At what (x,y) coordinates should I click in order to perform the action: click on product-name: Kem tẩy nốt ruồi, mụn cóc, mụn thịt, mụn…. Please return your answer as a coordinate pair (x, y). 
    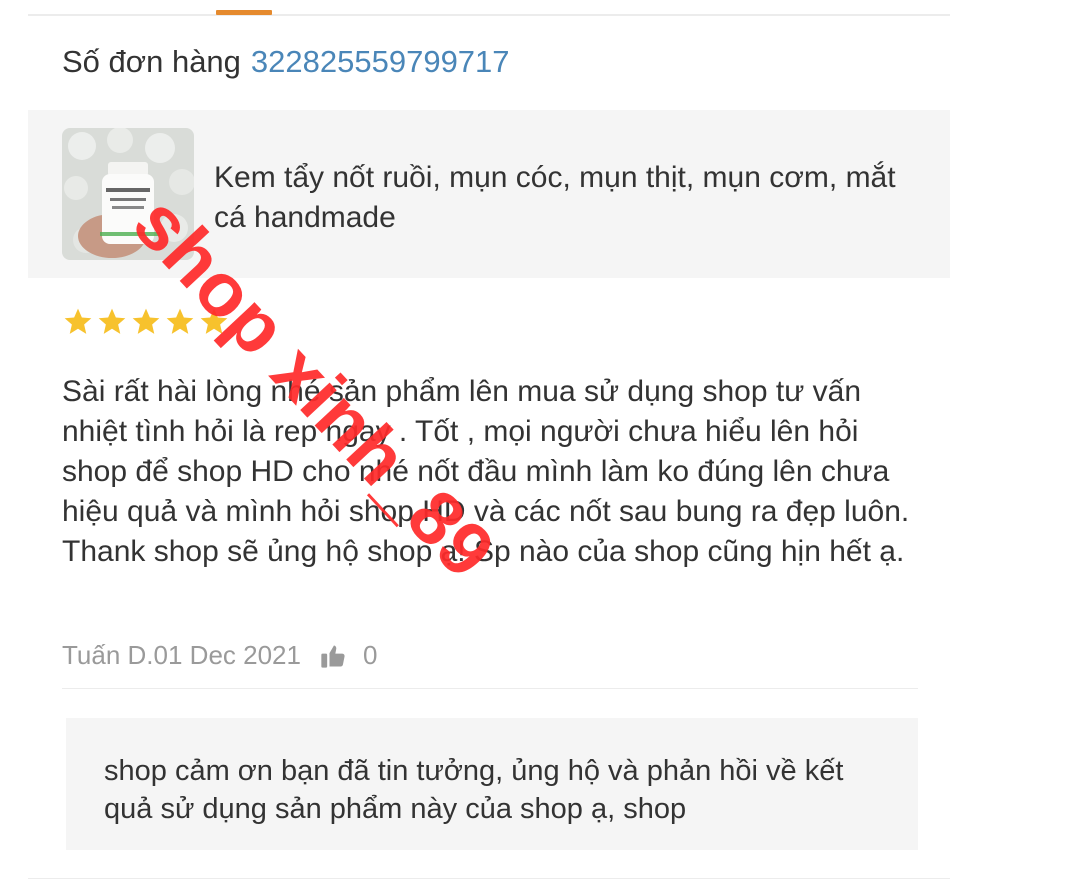
    Looking at the image, I should click on (574, 198).